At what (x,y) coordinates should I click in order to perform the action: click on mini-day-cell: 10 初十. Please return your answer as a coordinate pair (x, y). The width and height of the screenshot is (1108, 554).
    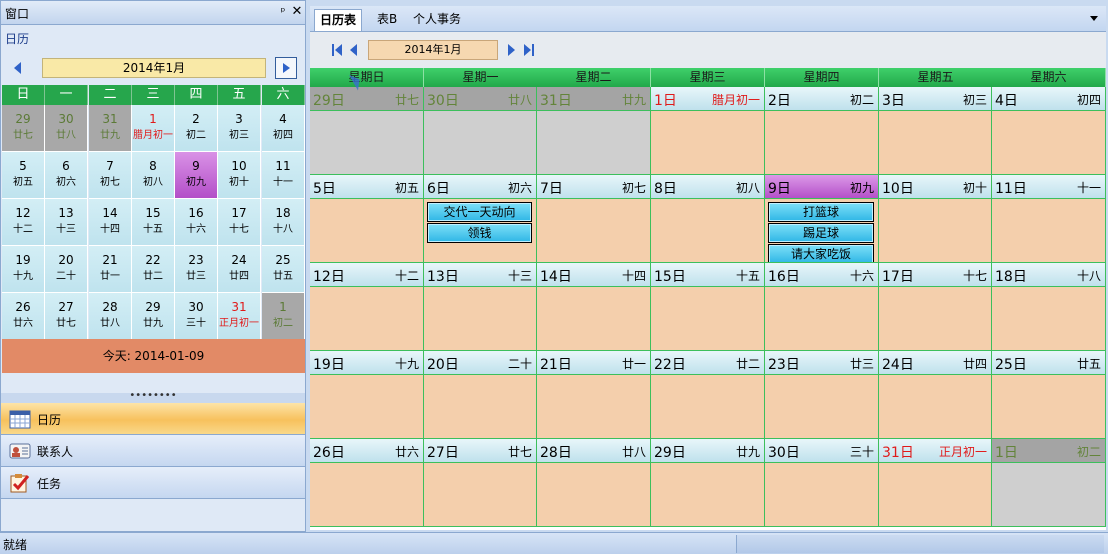
    Looking at the image, I should click on (239, 175).